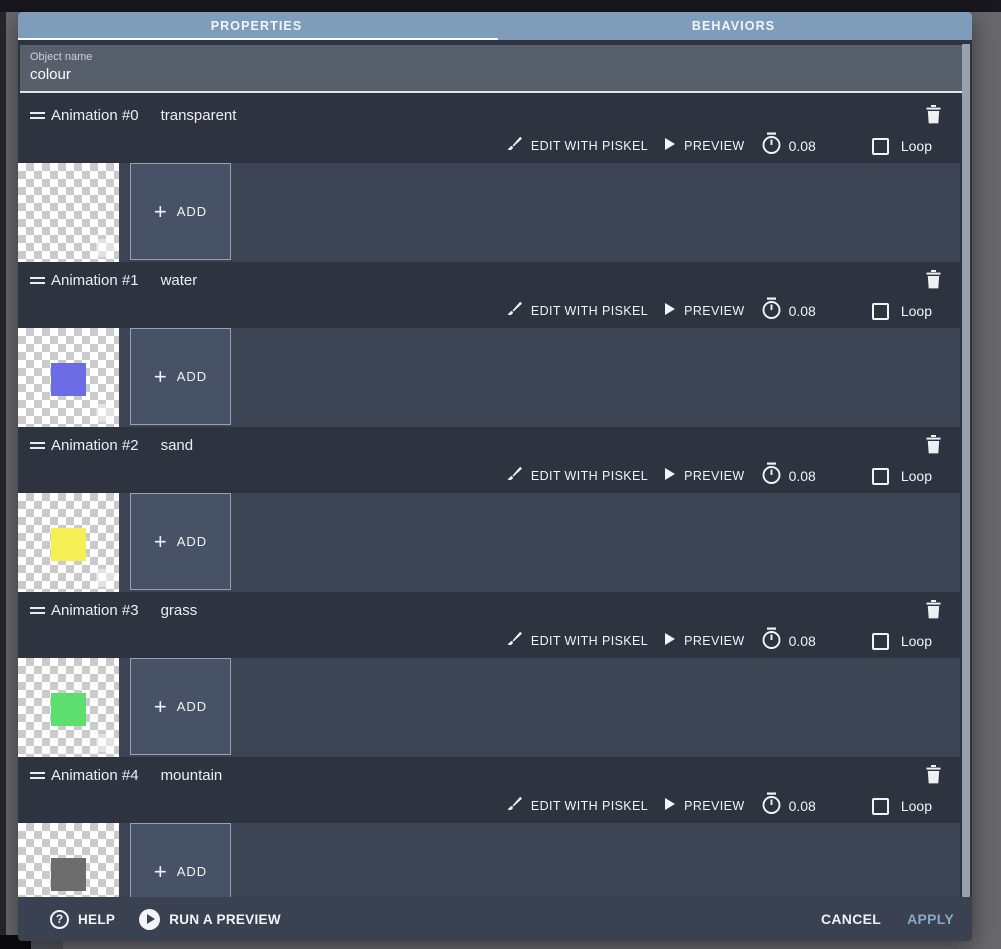 The width and height of the screenshot is (1001, 949). Describe the element at coordinates (95, 775) in the screenshot. I see `animation-title: Animation #4` at that location.